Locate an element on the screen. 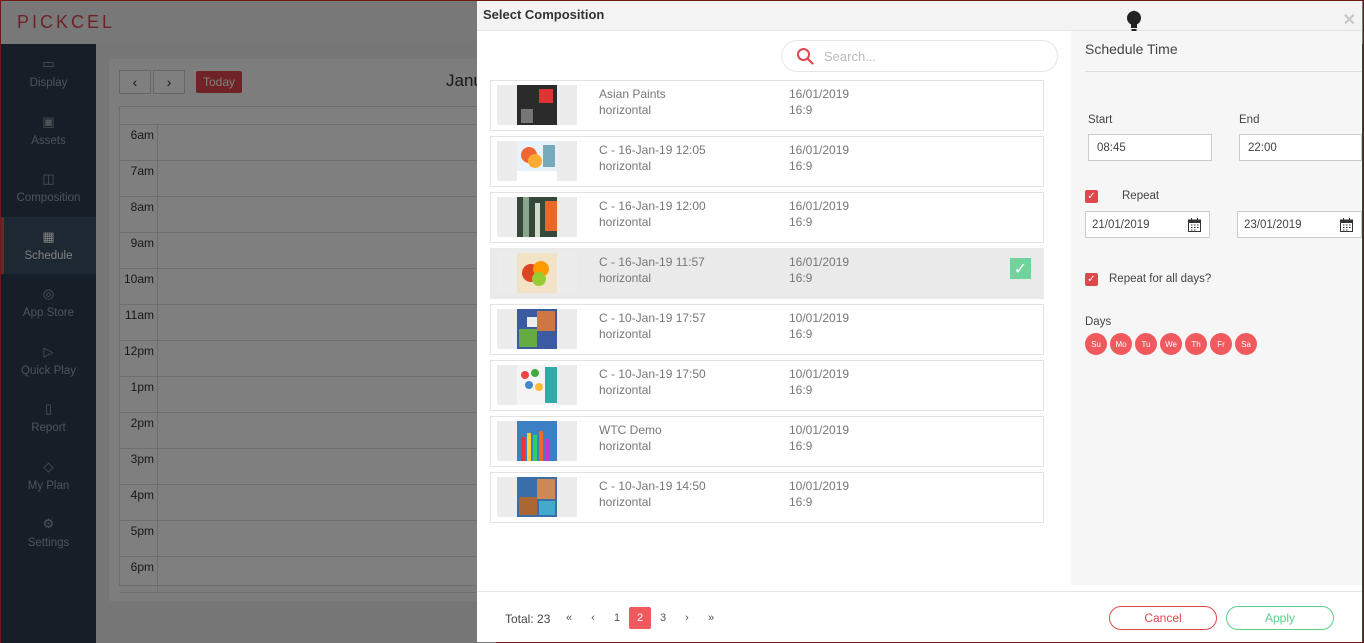  repeat-label: Repeat is located at coordinates (1141, 196).